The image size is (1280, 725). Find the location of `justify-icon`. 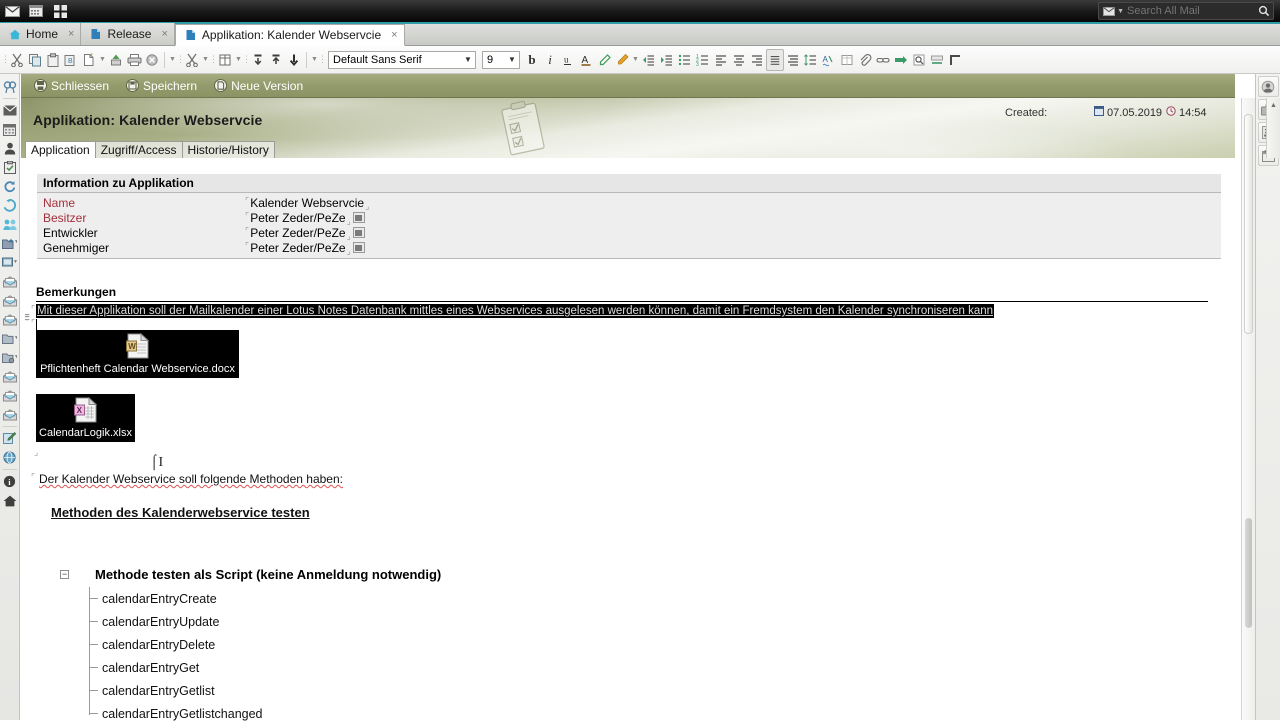

justify-icon is located at coordinates (775, 59).